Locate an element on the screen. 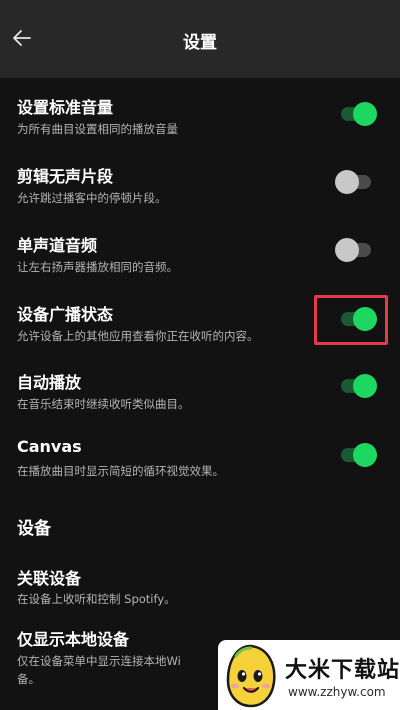 This screenshot has width=400, height=710. watermark: 大米下载站 www.zzhyw.com is located at coordinates (309, 675).